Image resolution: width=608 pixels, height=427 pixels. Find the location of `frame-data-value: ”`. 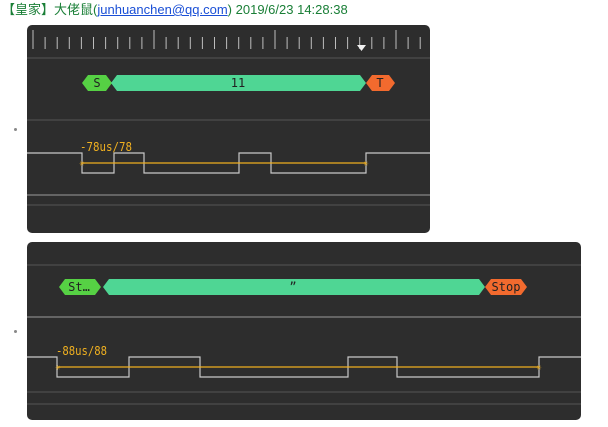

frame-data-value: ” is located at coordinates (292, 287).